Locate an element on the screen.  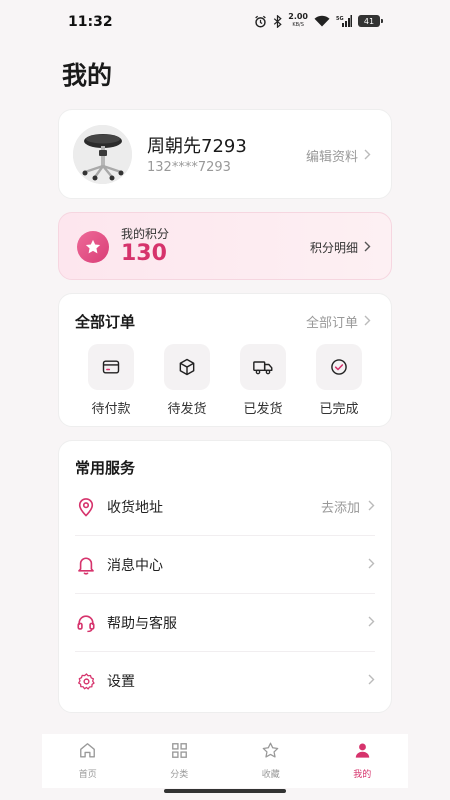
orders-card: 全部订单 全部订单 待付款 待发货 已发货 已完成 is located at coordinates (225, 360).